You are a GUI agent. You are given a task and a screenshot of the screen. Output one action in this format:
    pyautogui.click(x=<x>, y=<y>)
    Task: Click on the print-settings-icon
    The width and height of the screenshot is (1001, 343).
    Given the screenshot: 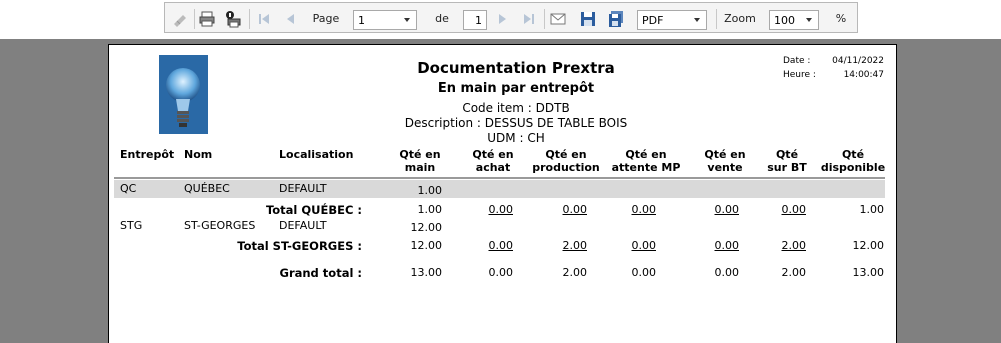 What is the action you would take?
    pyautogui.click(x=233, y=18)
    